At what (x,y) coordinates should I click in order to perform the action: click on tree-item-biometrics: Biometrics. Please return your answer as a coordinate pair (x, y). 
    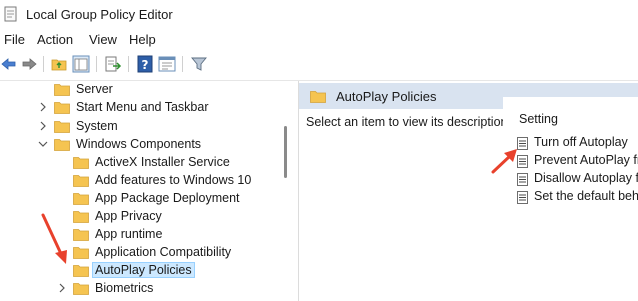
    Looking at the image, I should click on (145, 289).